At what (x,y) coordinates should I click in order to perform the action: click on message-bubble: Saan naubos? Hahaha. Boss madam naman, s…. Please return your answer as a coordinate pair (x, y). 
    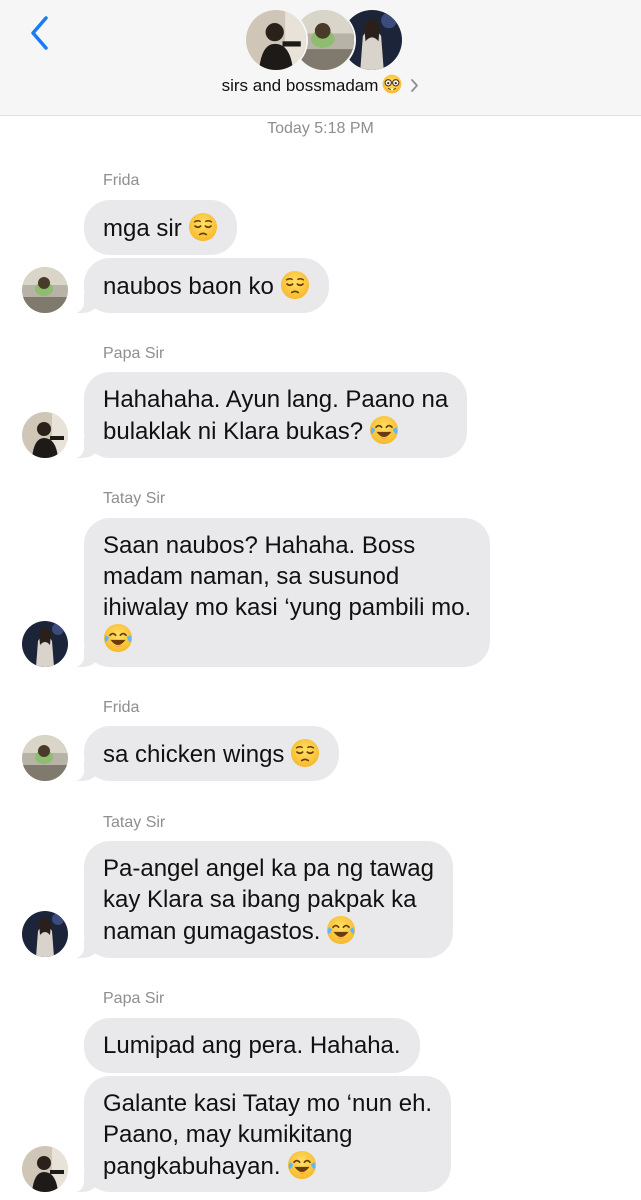
    Looking at the image, I should click on (282, 592).